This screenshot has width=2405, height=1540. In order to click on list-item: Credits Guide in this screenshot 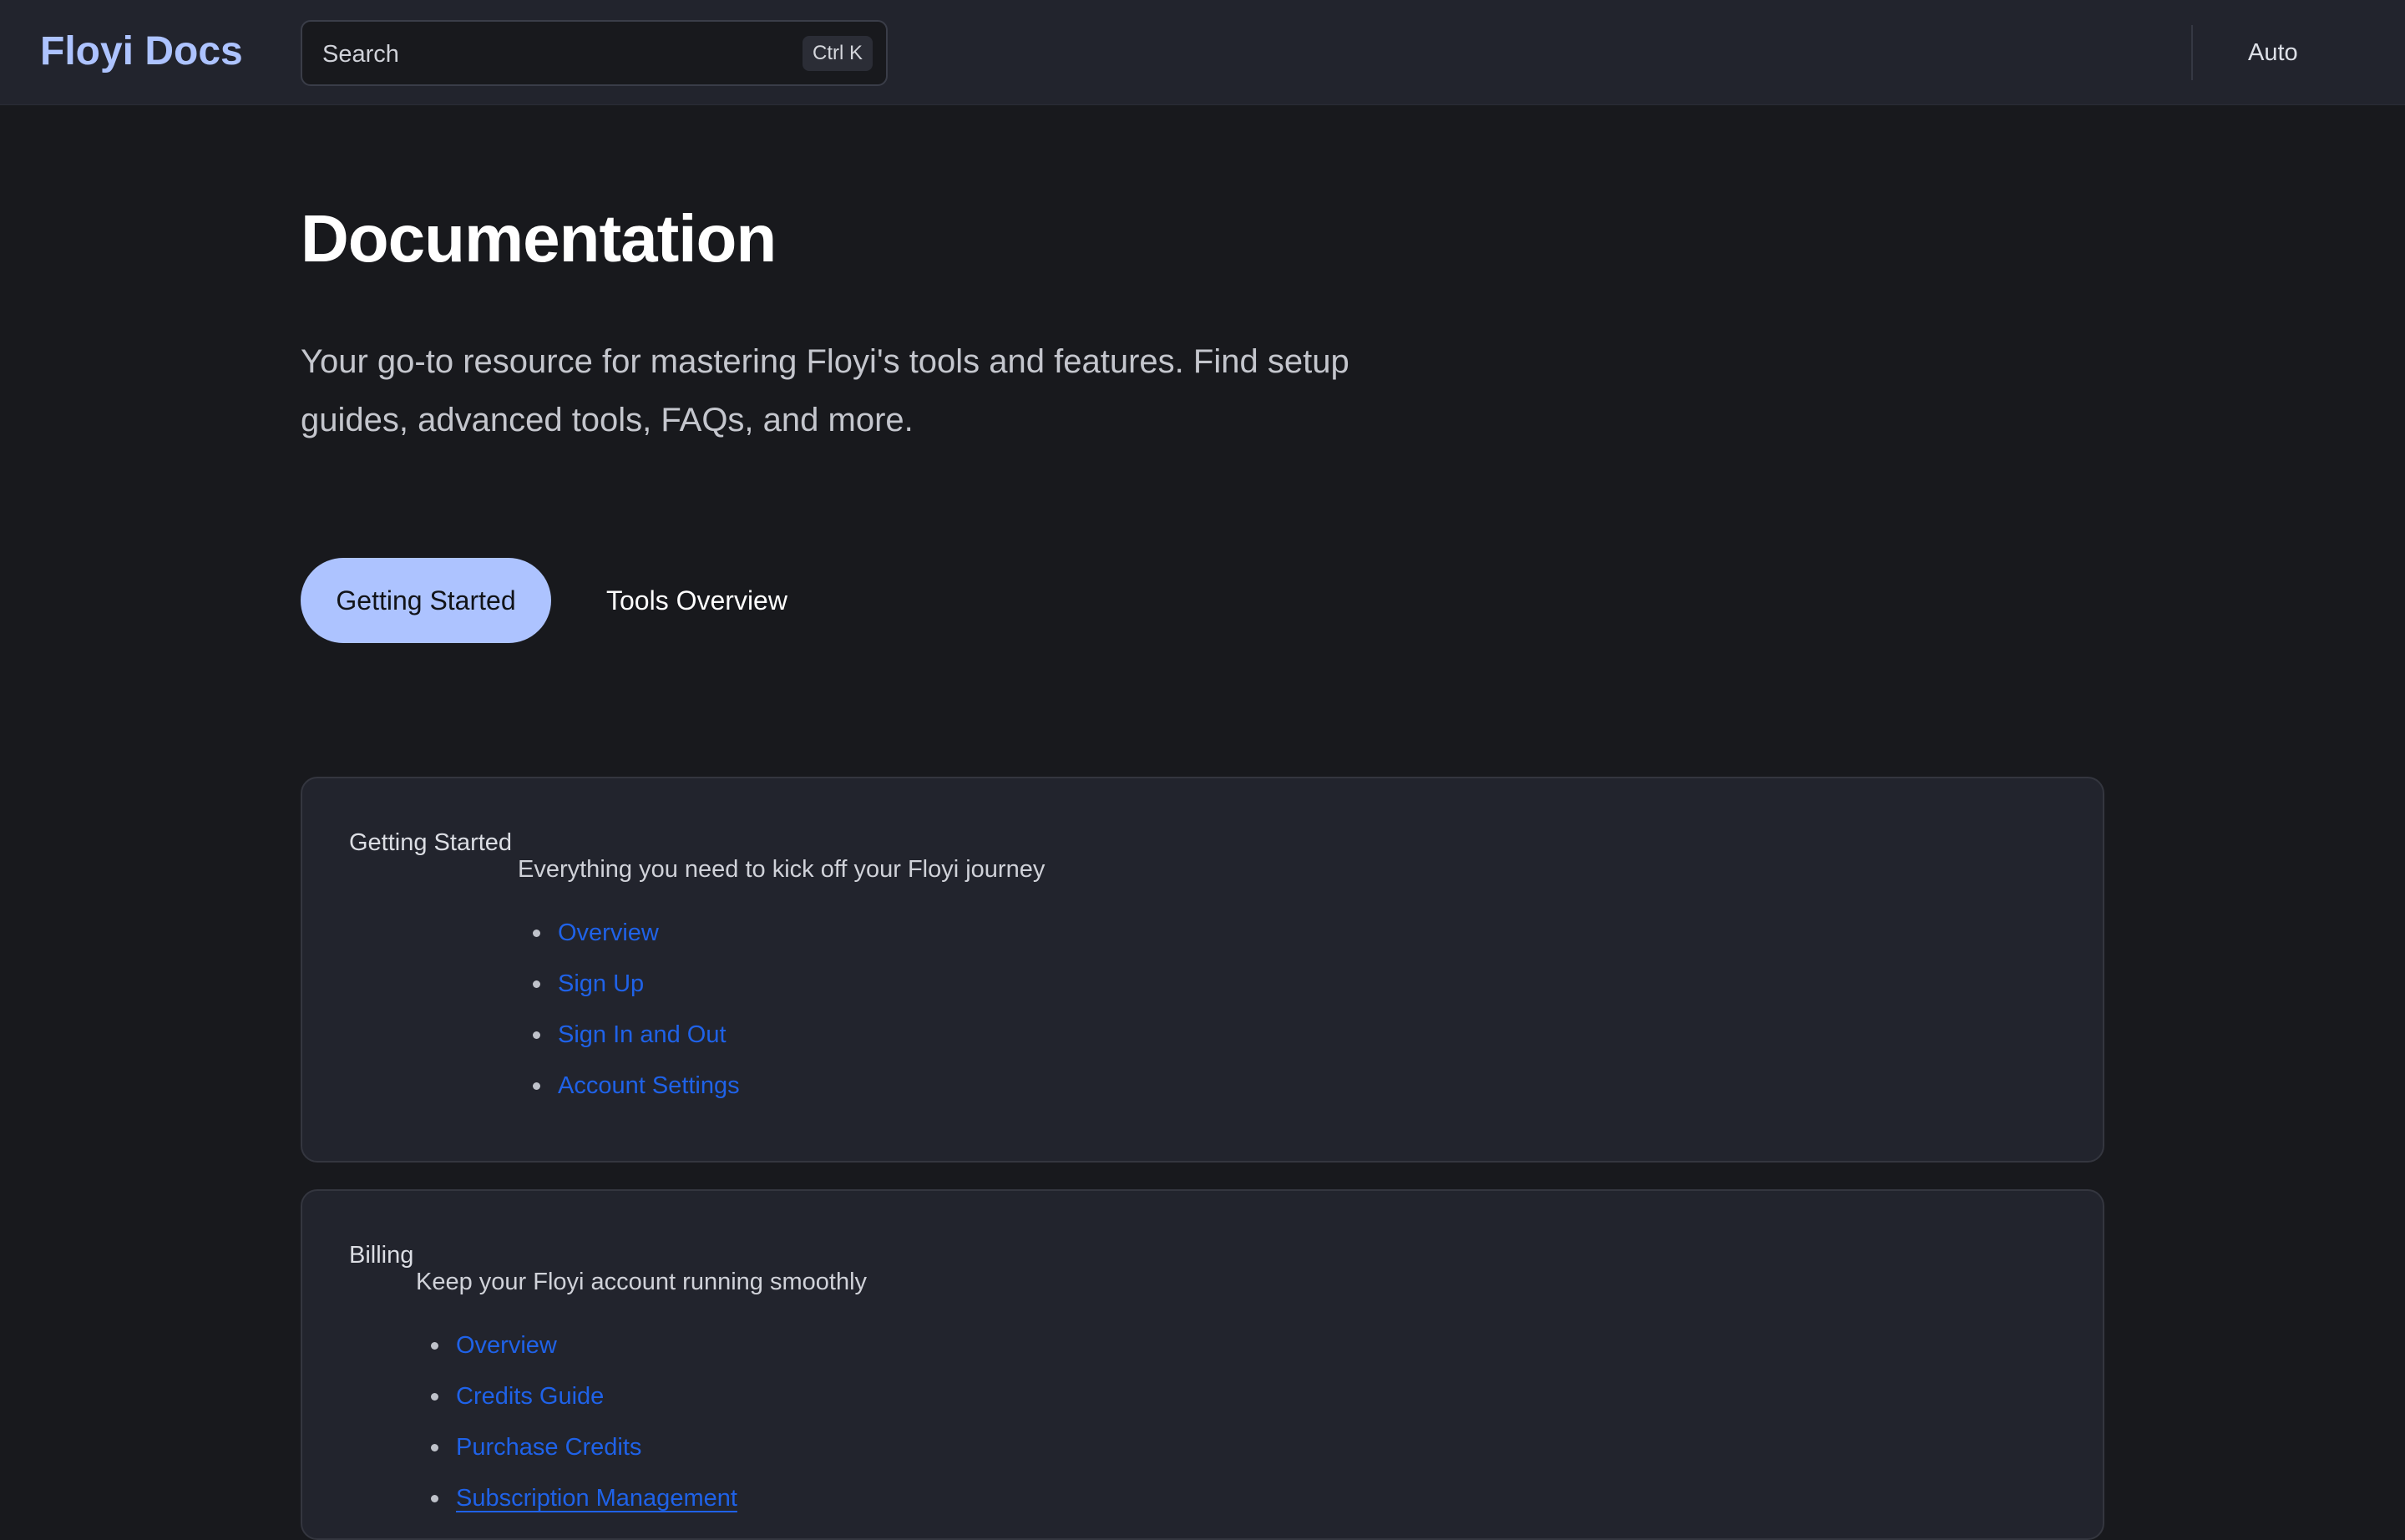, I will do `click(584, 1408)`.